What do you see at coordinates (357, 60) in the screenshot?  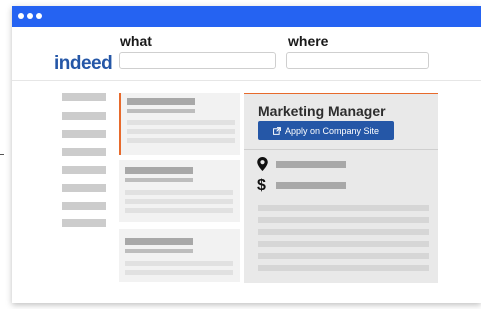 I see `where-input` at bounding box center [357, 60].